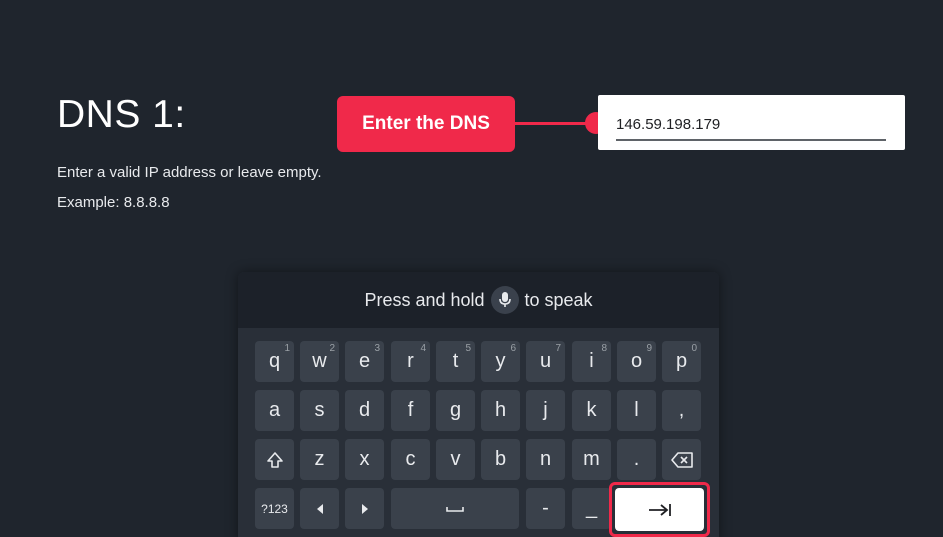  What do you see at coordinates (504, 300) in the screenshot?
I see `microphone-icon` at bounding box center [504, 300].